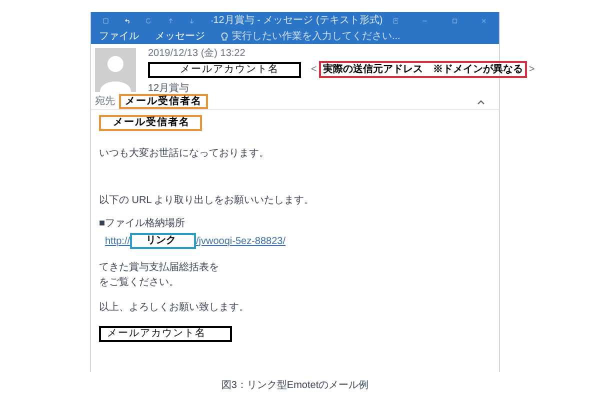 This screenshot has height=404, width=590. I want to click on ribbon-display-icon, so click(395, 21).